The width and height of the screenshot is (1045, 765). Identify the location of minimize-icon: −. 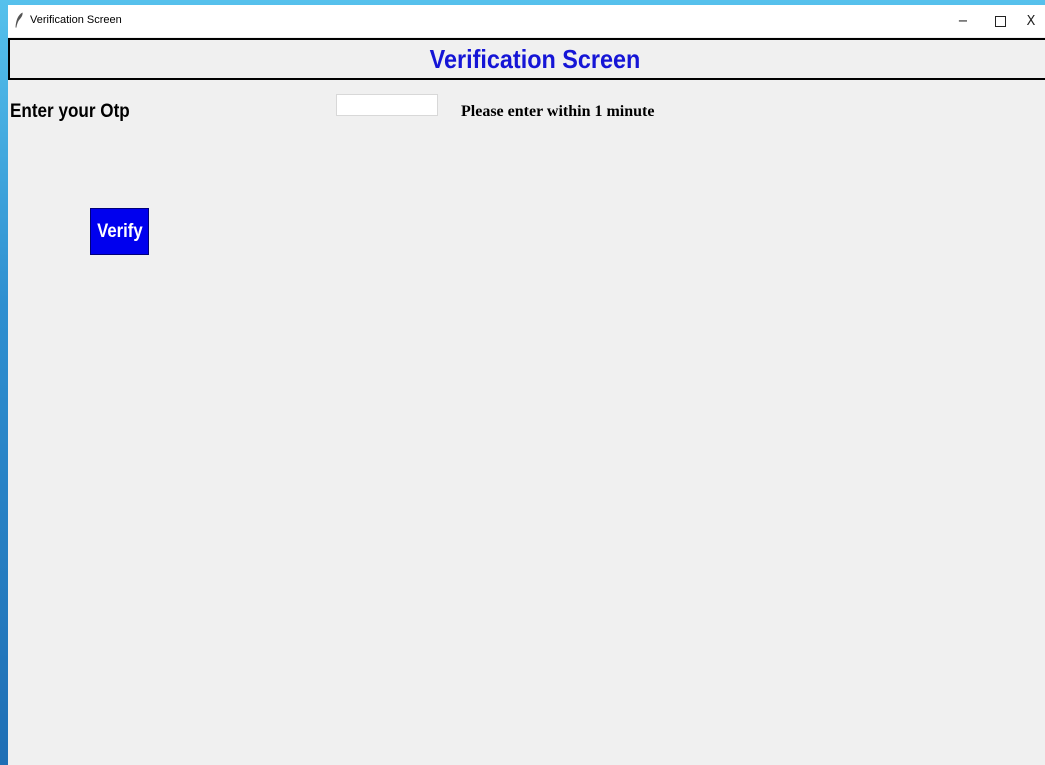
(963, 21).